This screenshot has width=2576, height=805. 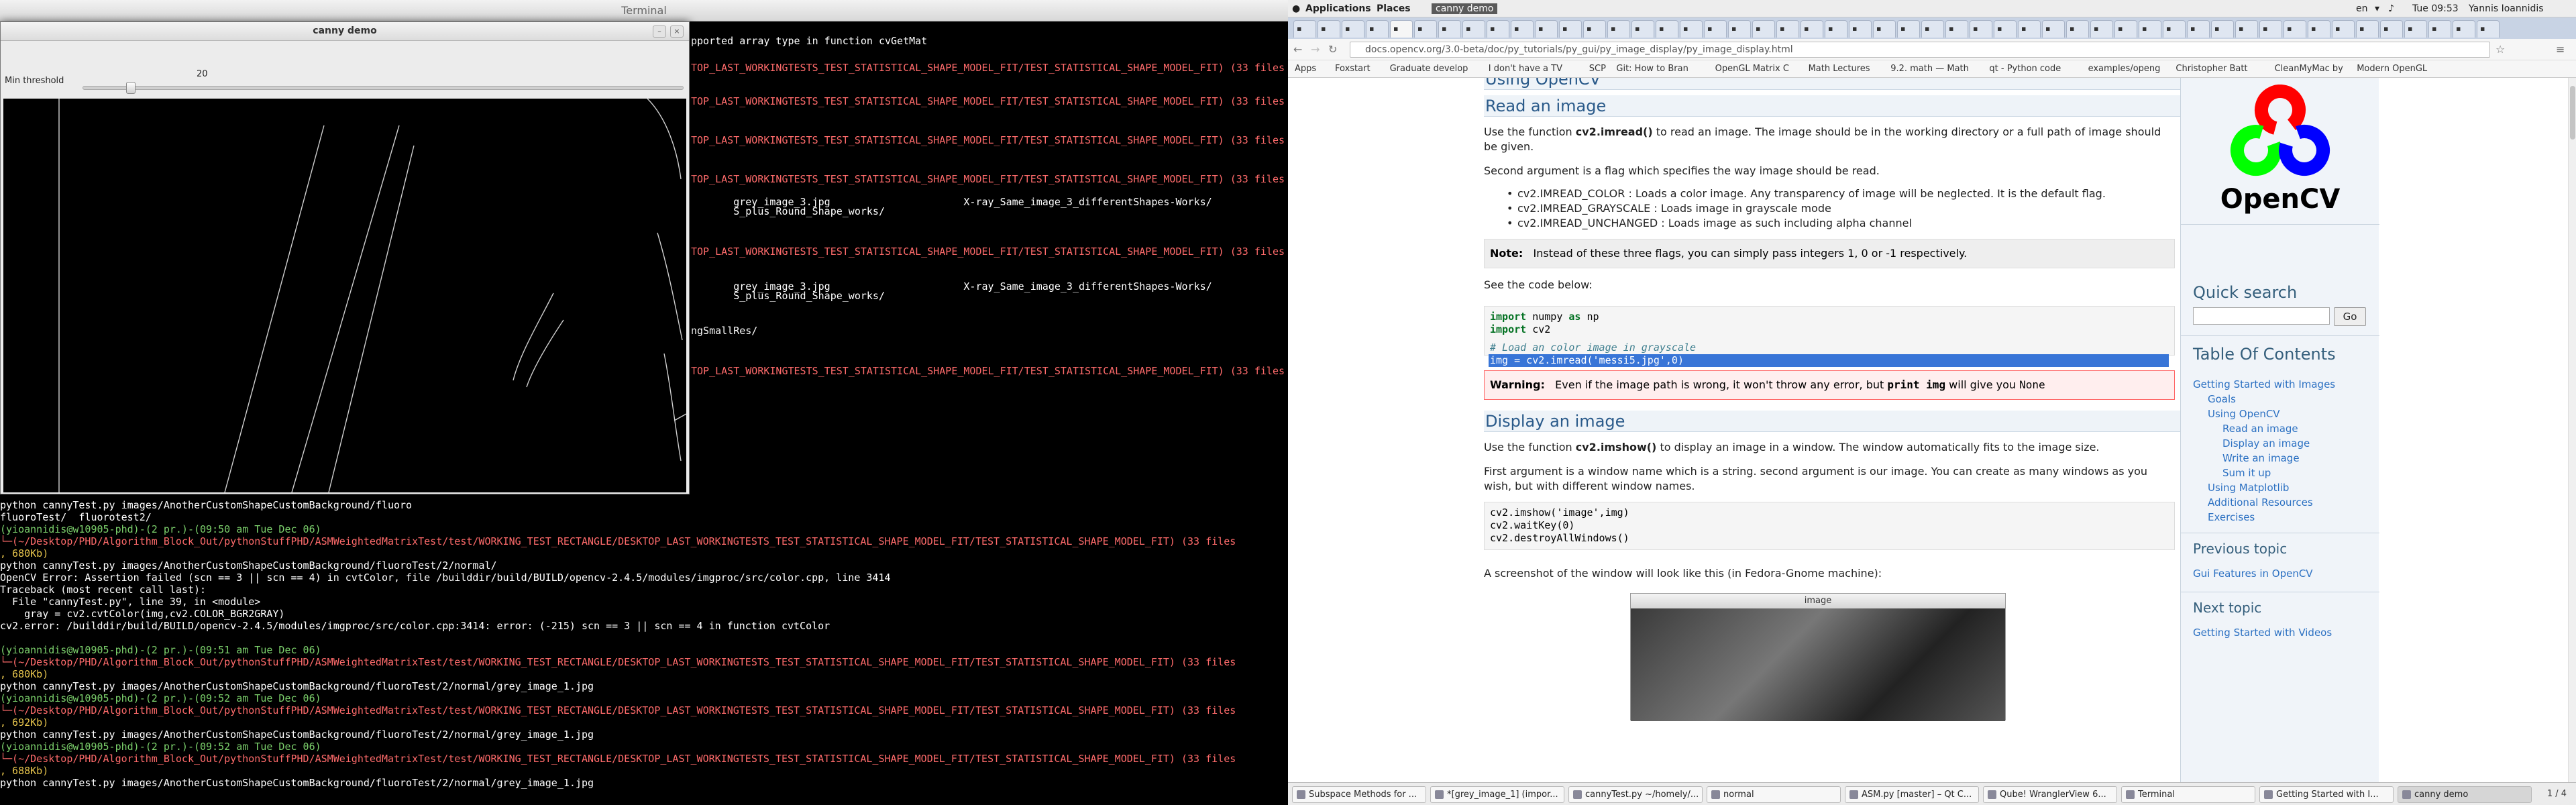 I want to click on scrollbar-thumb, so click(x=2572, y=113).